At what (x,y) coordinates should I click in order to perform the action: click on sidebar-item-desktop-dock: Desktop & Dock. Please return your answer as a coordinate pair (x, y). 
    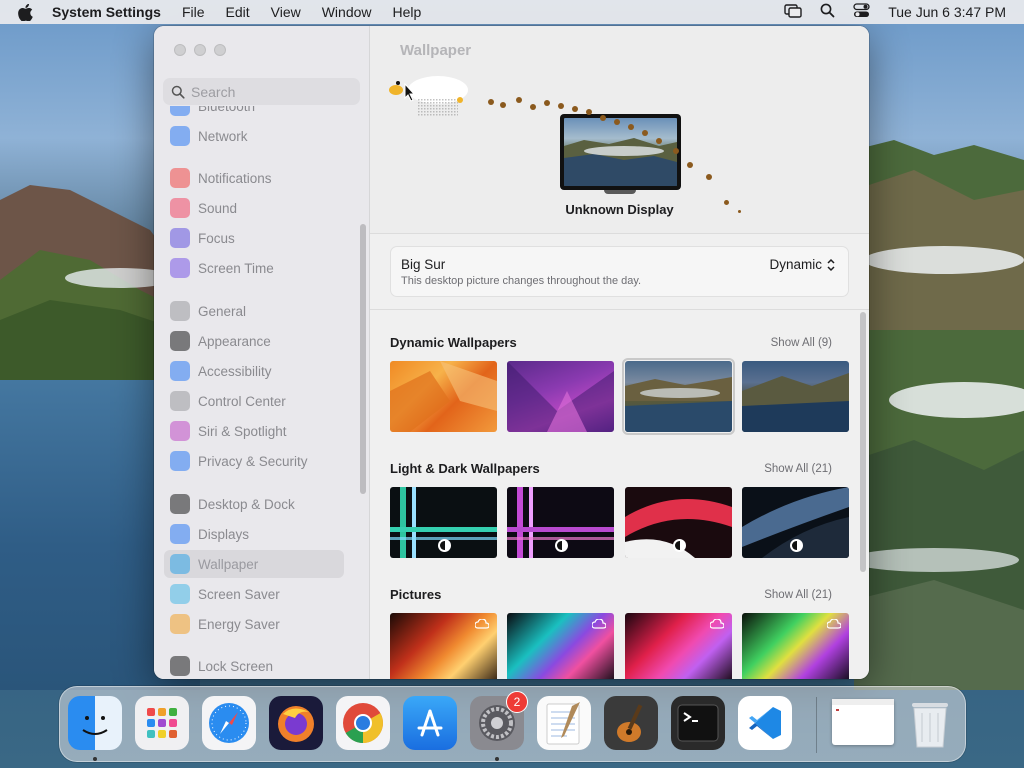
    Looking at the image, I should click on (254, 504).